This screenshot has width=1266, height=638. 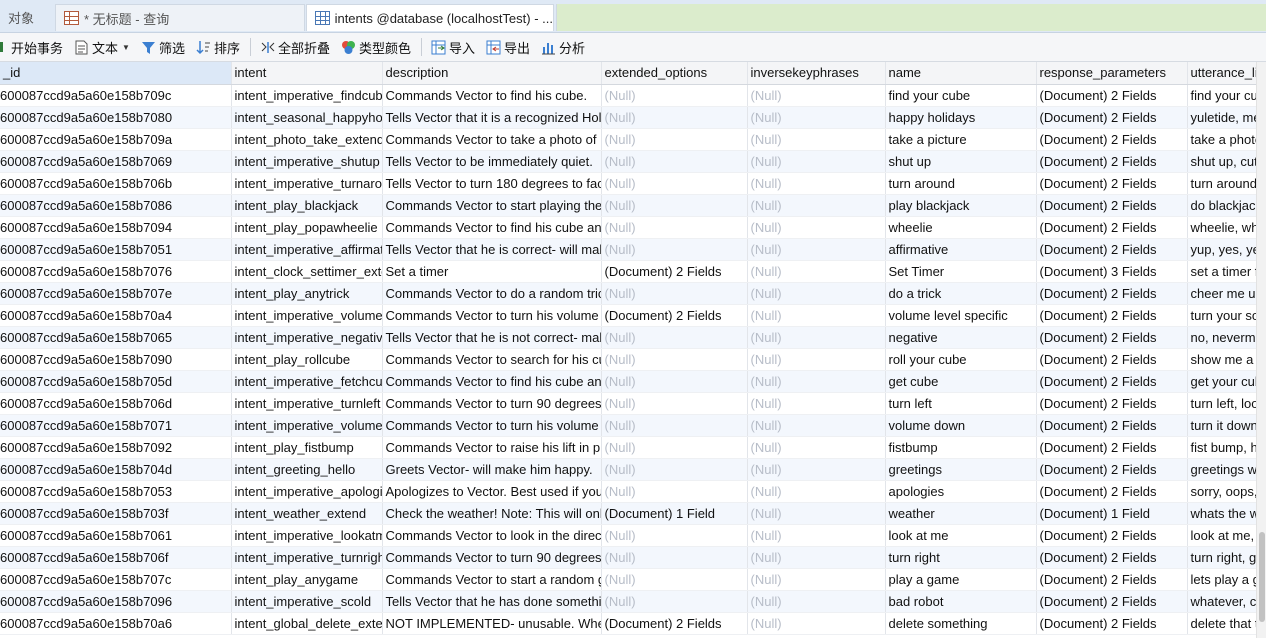 What do you see at coordinates (492, 183) in the screenshot?
I see `cell-description: Tells Vector to turn 180 degrees to face` at bounding box center [492, 183].